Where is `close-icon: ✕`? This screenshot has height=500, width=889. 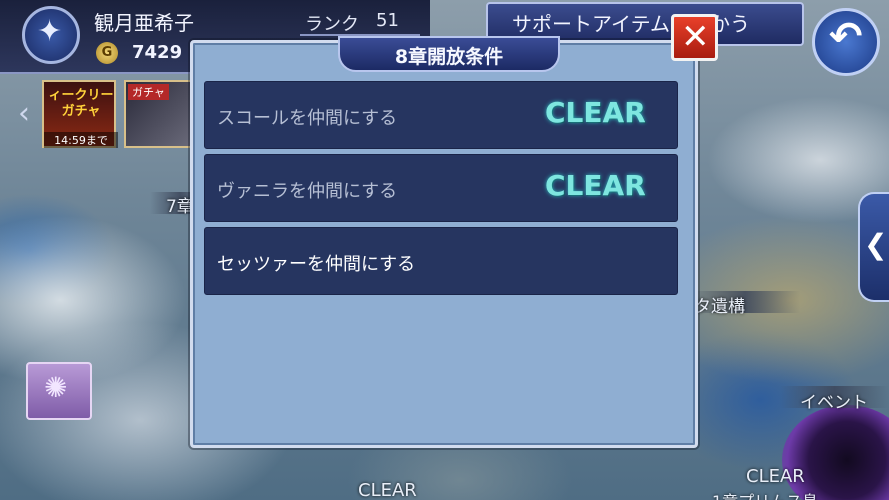 close-icon: ✕ is located at coordinates (695, 37).